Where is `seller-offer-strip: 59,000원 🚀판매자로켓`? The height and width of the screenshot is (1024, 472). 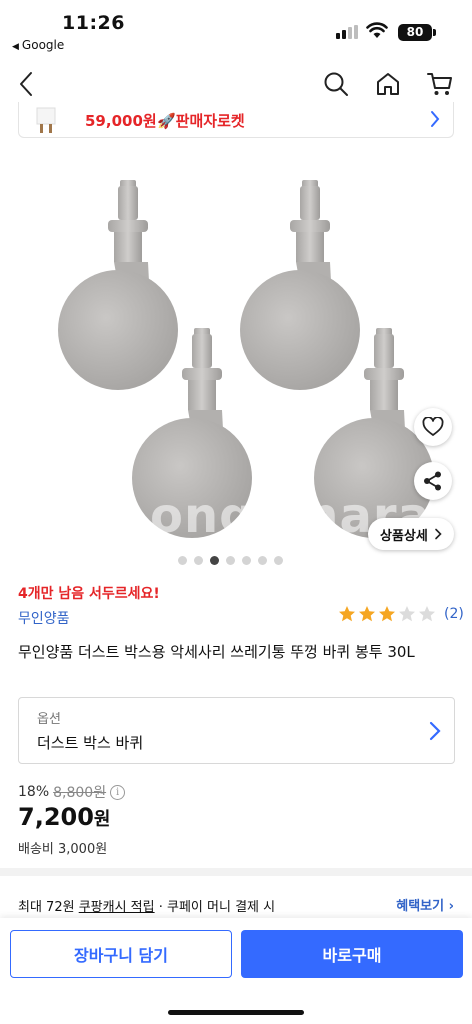
seller-offer-strip: 59,000원 🚀판매자로켓 is located at coordinates (236, 120).